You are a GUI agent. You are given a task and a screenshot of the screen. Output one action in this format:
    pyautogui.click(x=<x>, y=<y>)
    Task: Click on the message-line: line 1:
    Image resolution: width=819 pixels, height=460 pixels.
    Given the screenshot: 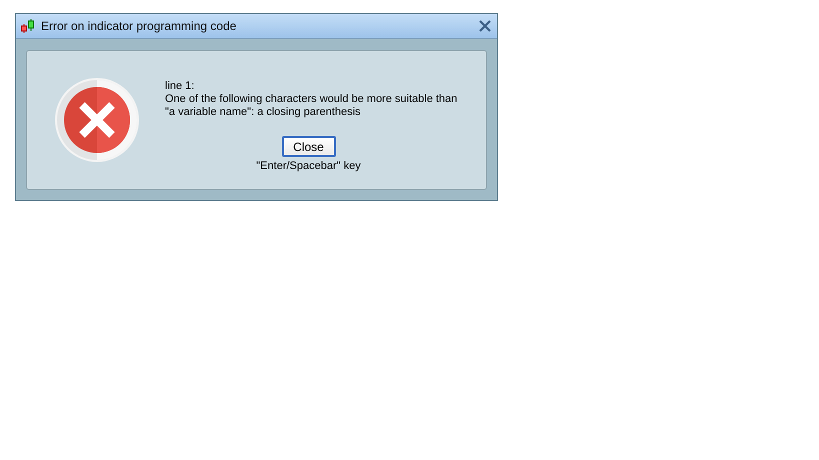 What is the action you would take?
    pyautogui.click(x=180, y=86)
    